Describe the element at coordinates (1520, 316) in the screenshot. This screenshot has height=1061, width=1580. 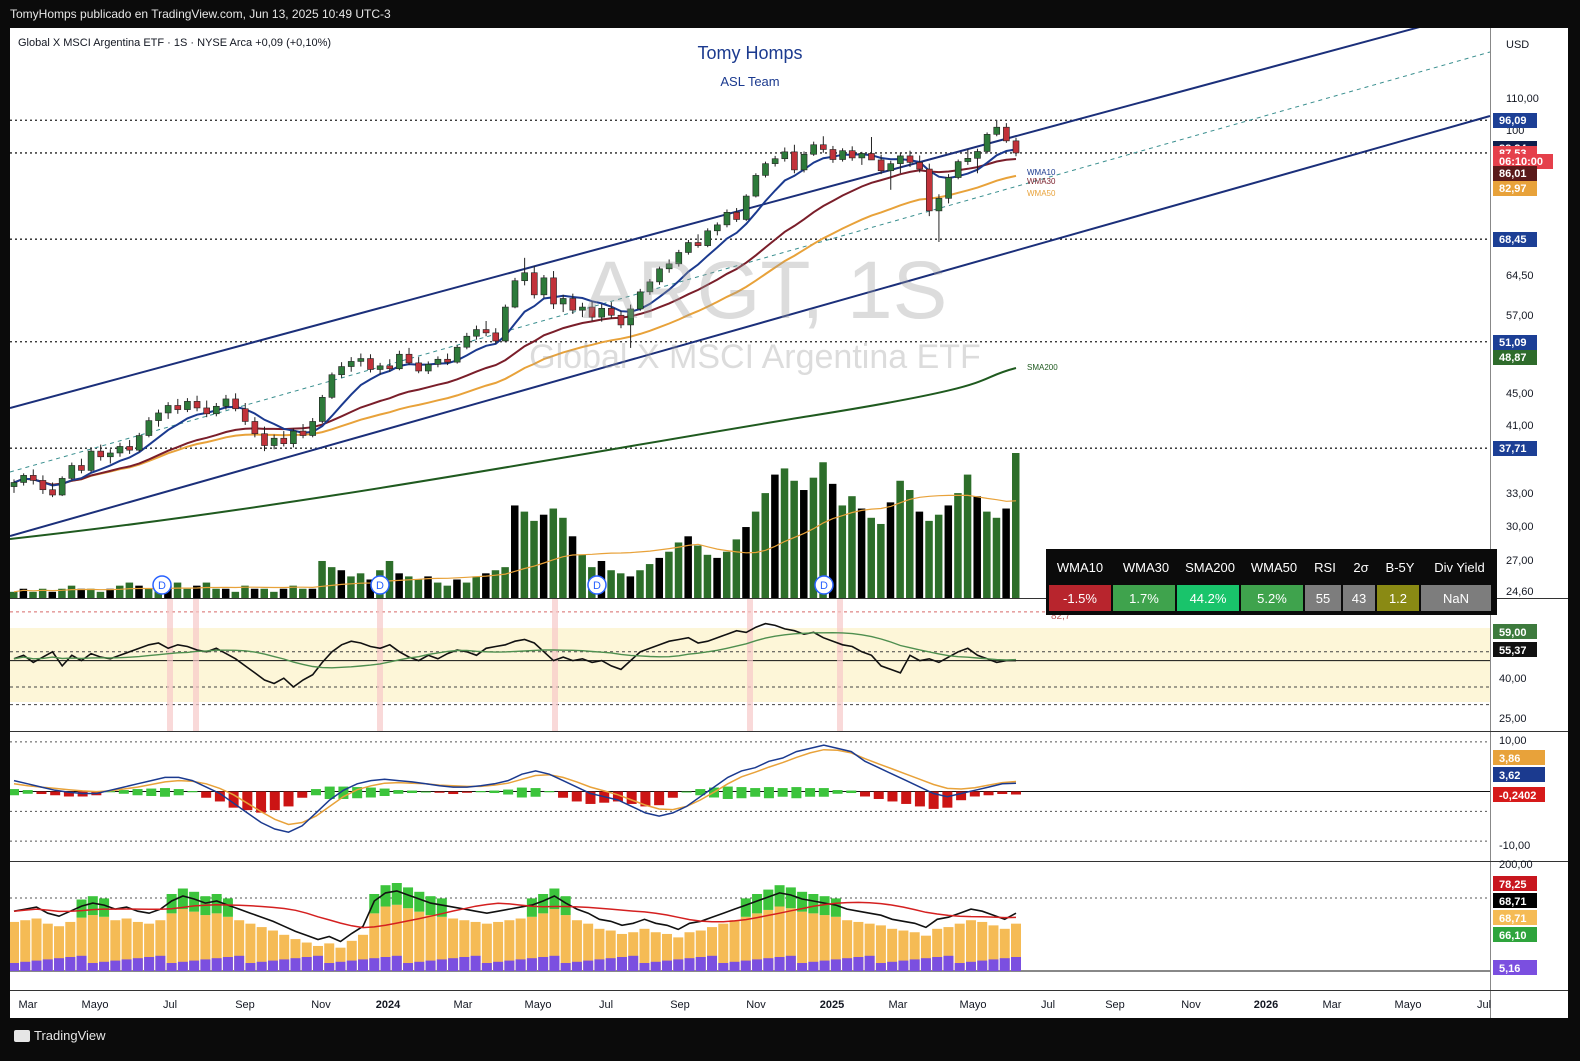
I see `y-tick-label: 57,00` at that location.